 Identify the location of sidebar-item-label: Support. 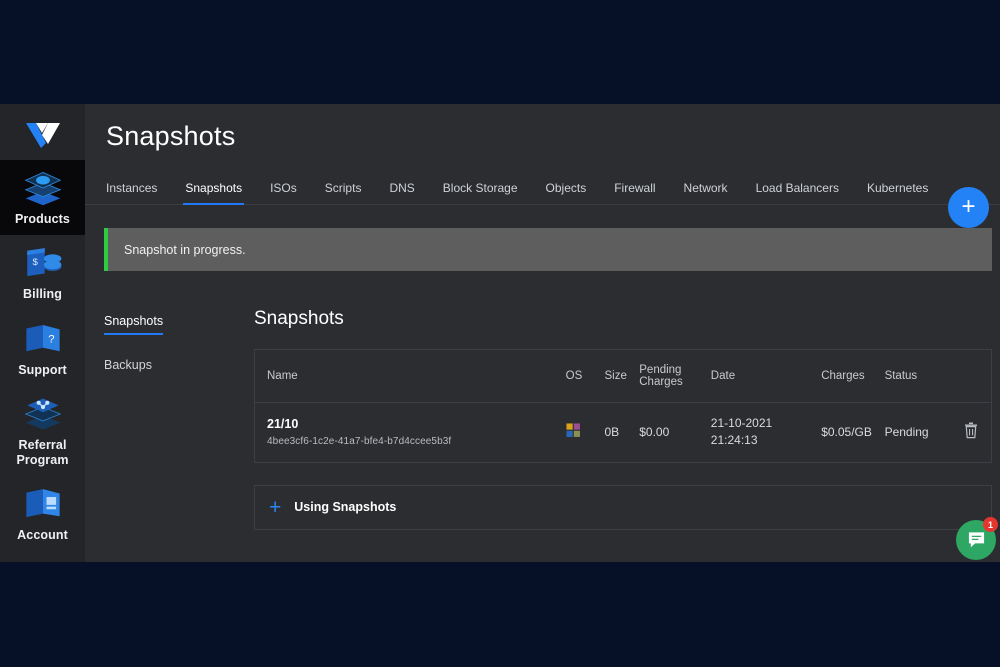
(42, 369).